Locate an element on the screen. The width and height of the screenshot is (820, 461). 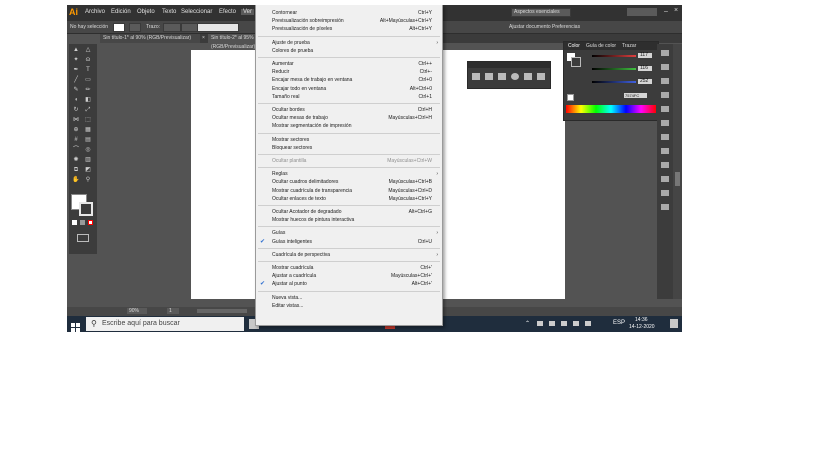
perspective-grid-tool-icon: ▦ is located at coordinates (88, 130).